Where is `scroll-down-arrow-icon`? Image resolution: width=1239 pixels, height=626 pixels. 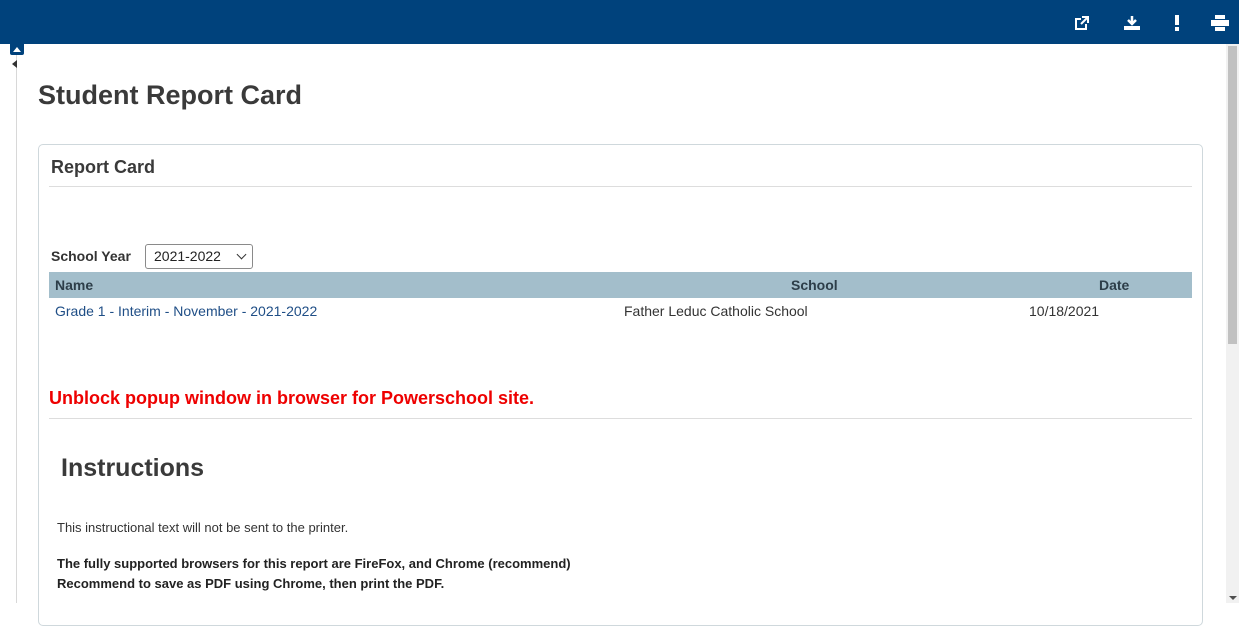
scroll-down-arrow-icon is located at coordinates (1233, 598).